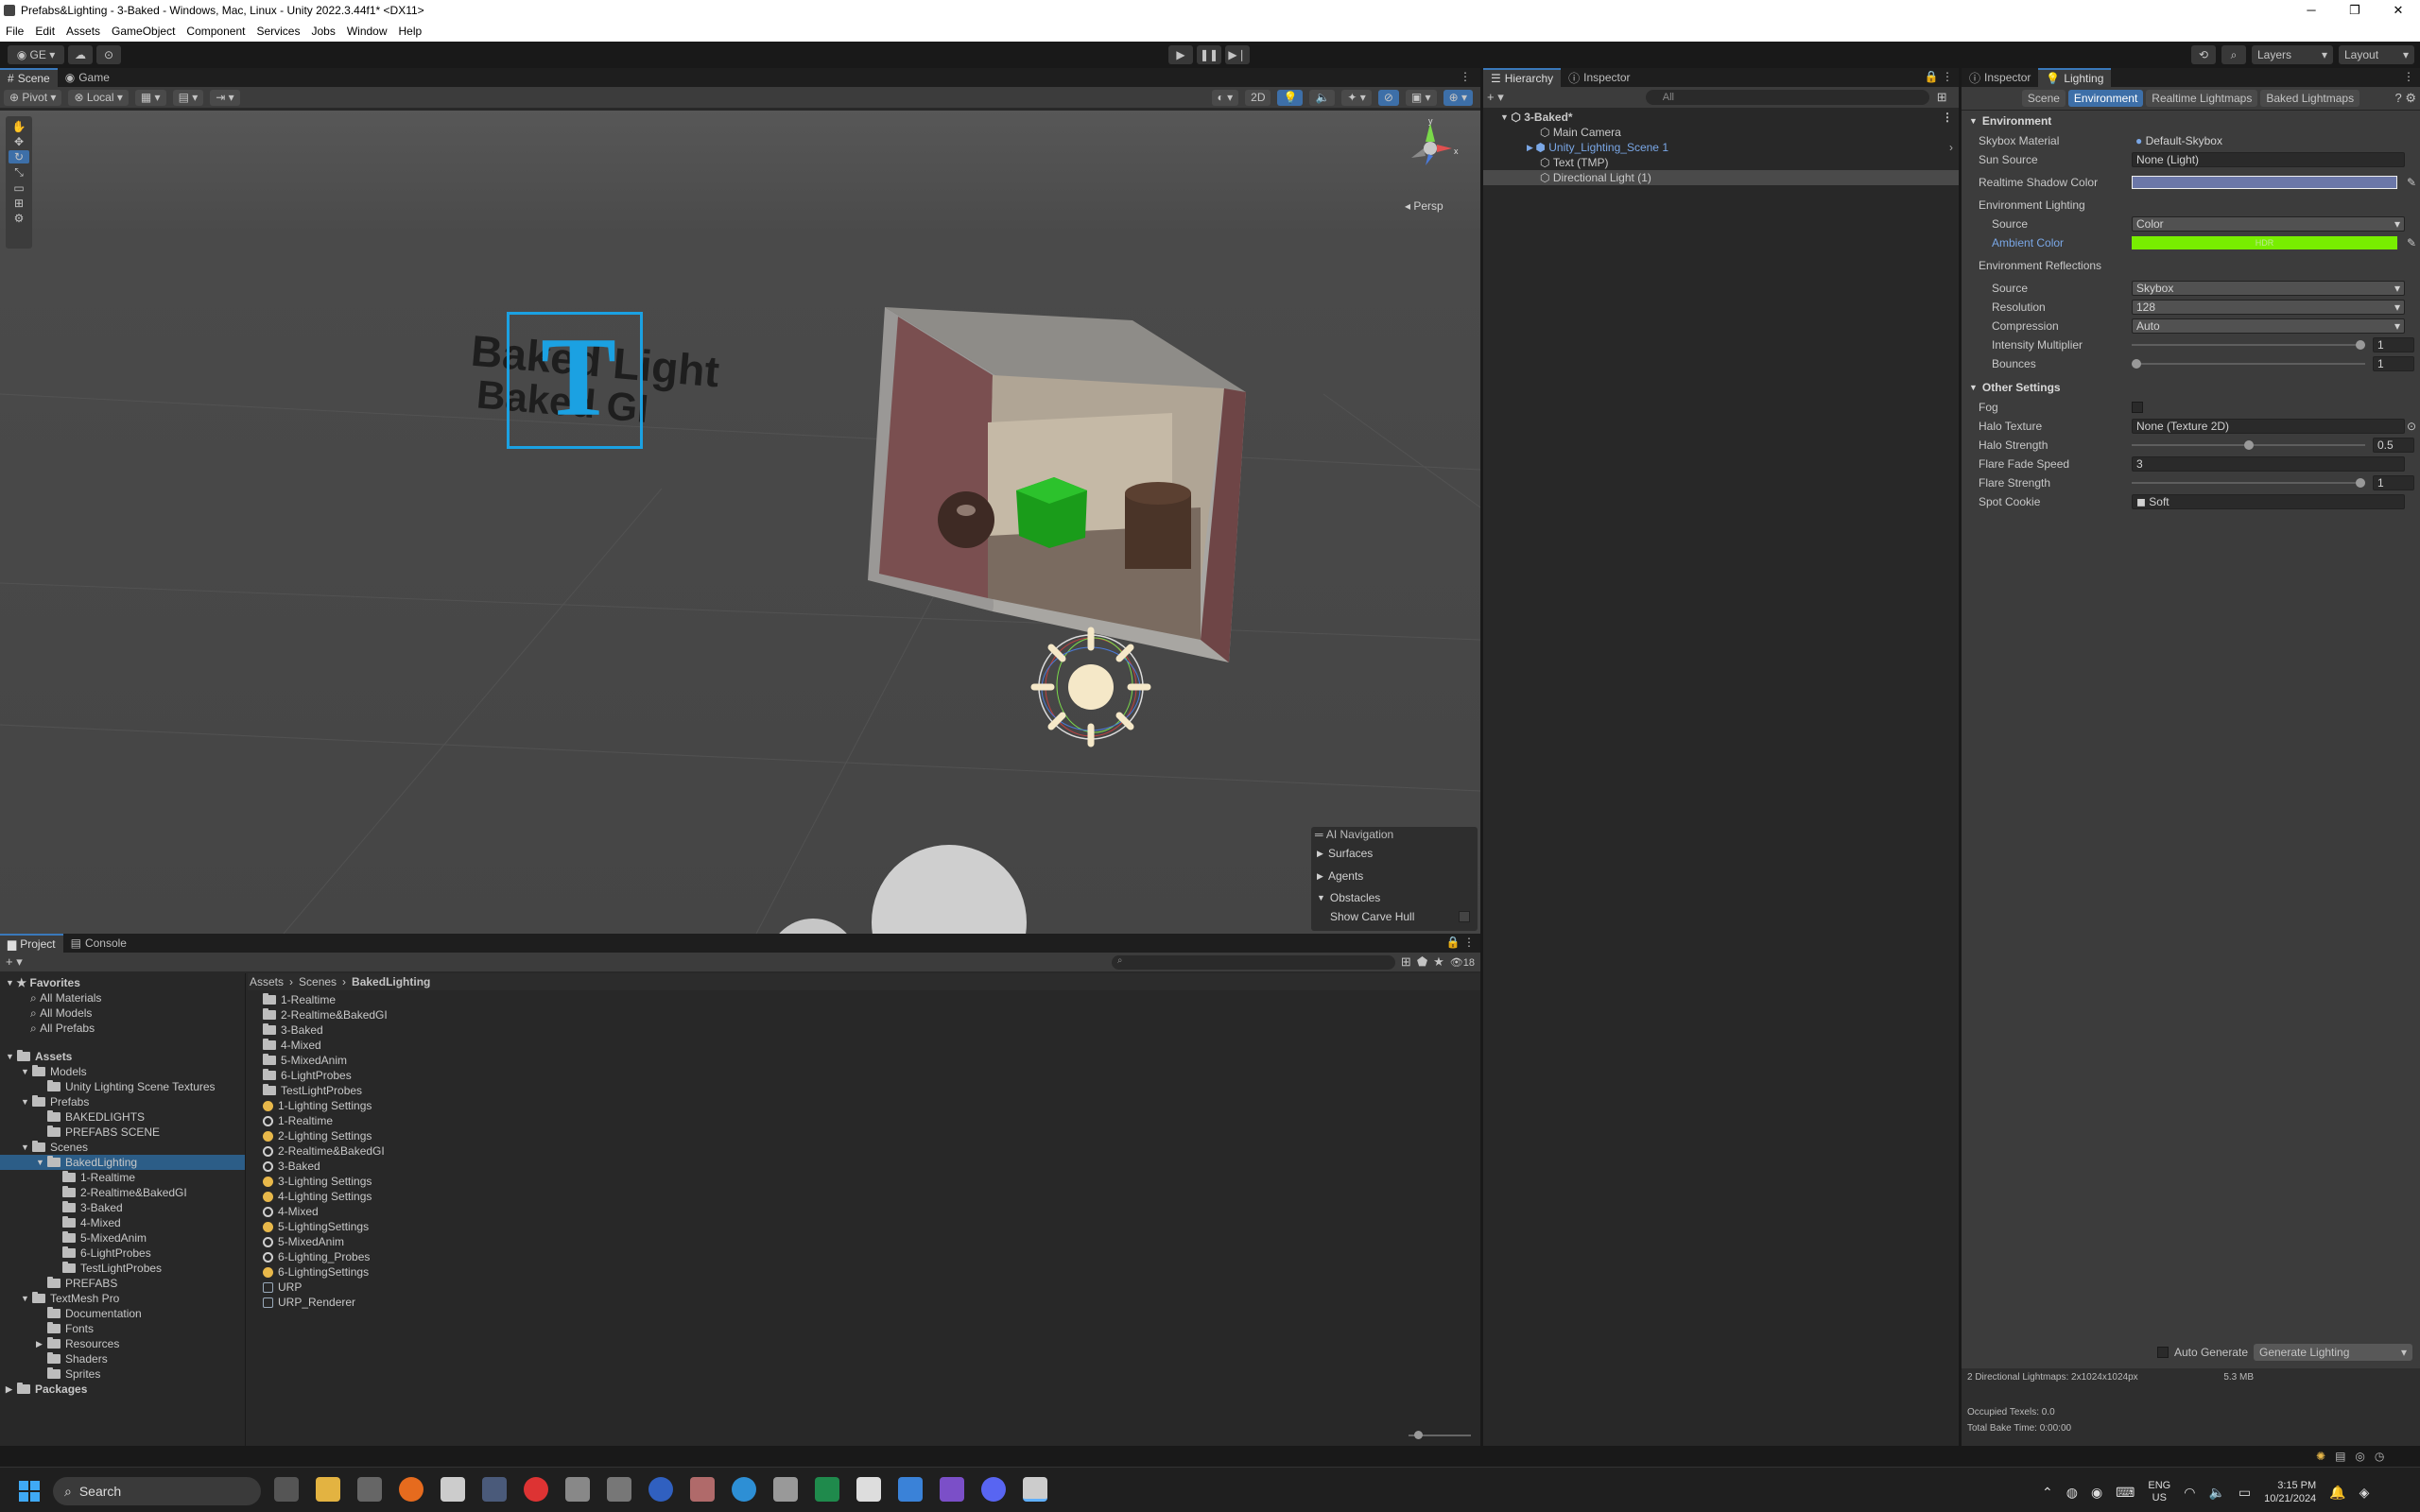 The width and height of the screenshot is (2420, 1512). Describe the element at coordinates (1209, 54) in the screenshot. I see `pause-button: ❚❚` at that location.